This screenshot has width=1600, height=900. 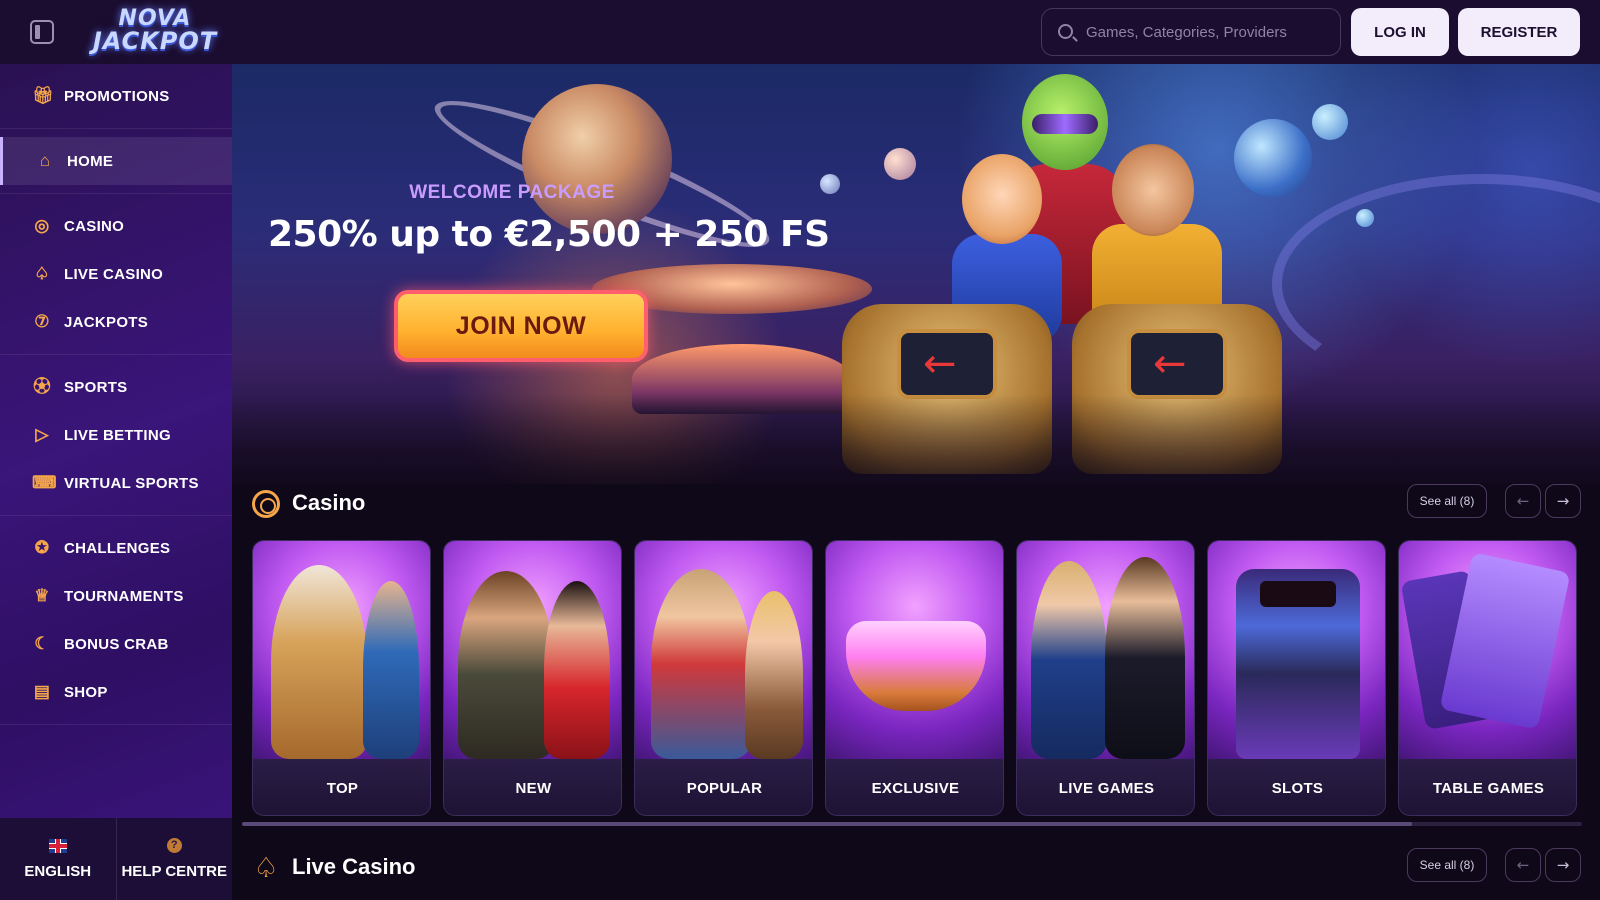 I want to click on sidebar-item-virtual-sports: ⌨︎ VIRTUAL SPORTS, so click(x=116, y=483).